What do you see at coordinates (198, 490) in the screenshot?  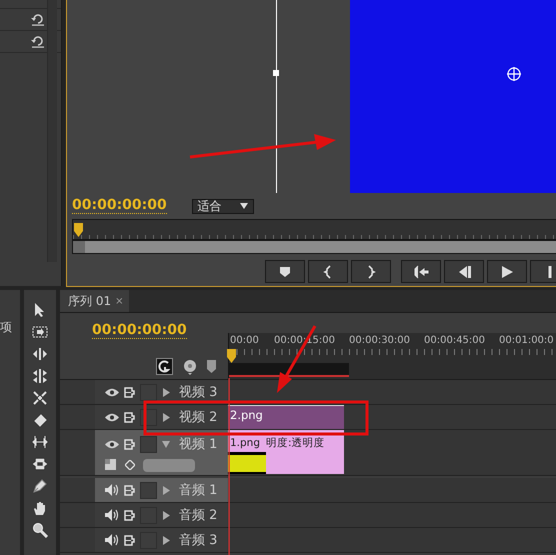 I see `track-name: 音频 1` at bounding box center [198, 490].